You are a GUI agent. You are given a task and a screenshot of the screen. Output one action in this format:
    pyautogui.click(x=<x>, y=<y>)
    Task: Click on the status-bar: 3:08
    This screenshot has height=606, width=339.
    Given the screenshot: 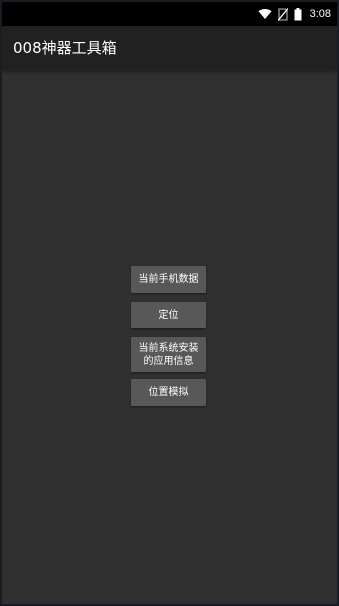 What is the action you would take?
    pyautogui.click(x=169, y=14)
    